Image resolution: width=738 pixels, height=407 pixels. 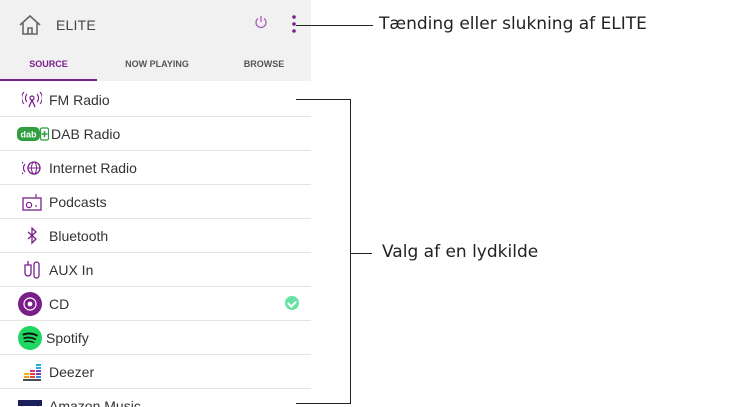 What do you see at coordinates (28, 135) in the screenshot?
I see `svg-text: dab` at bounding box center [28, 135].